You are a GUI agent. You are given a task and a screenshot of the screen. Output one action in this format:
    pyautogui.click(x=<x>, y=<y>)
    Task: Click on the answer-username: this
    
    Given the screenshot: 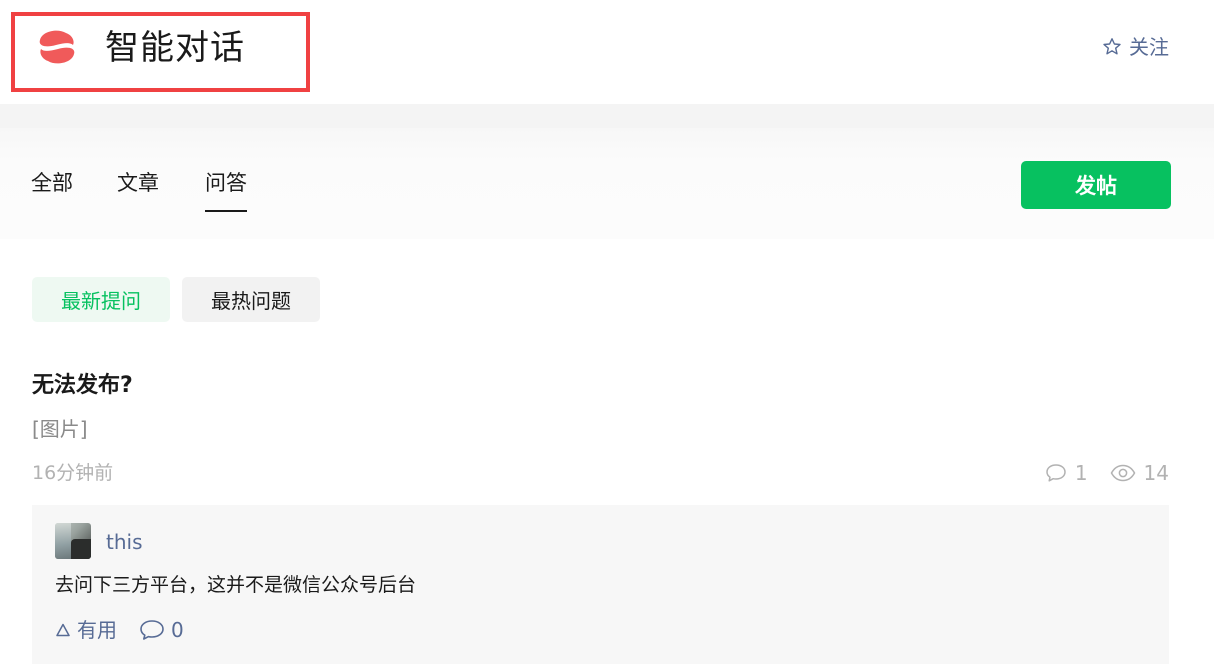 What is the action you would take?
    pyautogui.click(x=124, y=542)
    